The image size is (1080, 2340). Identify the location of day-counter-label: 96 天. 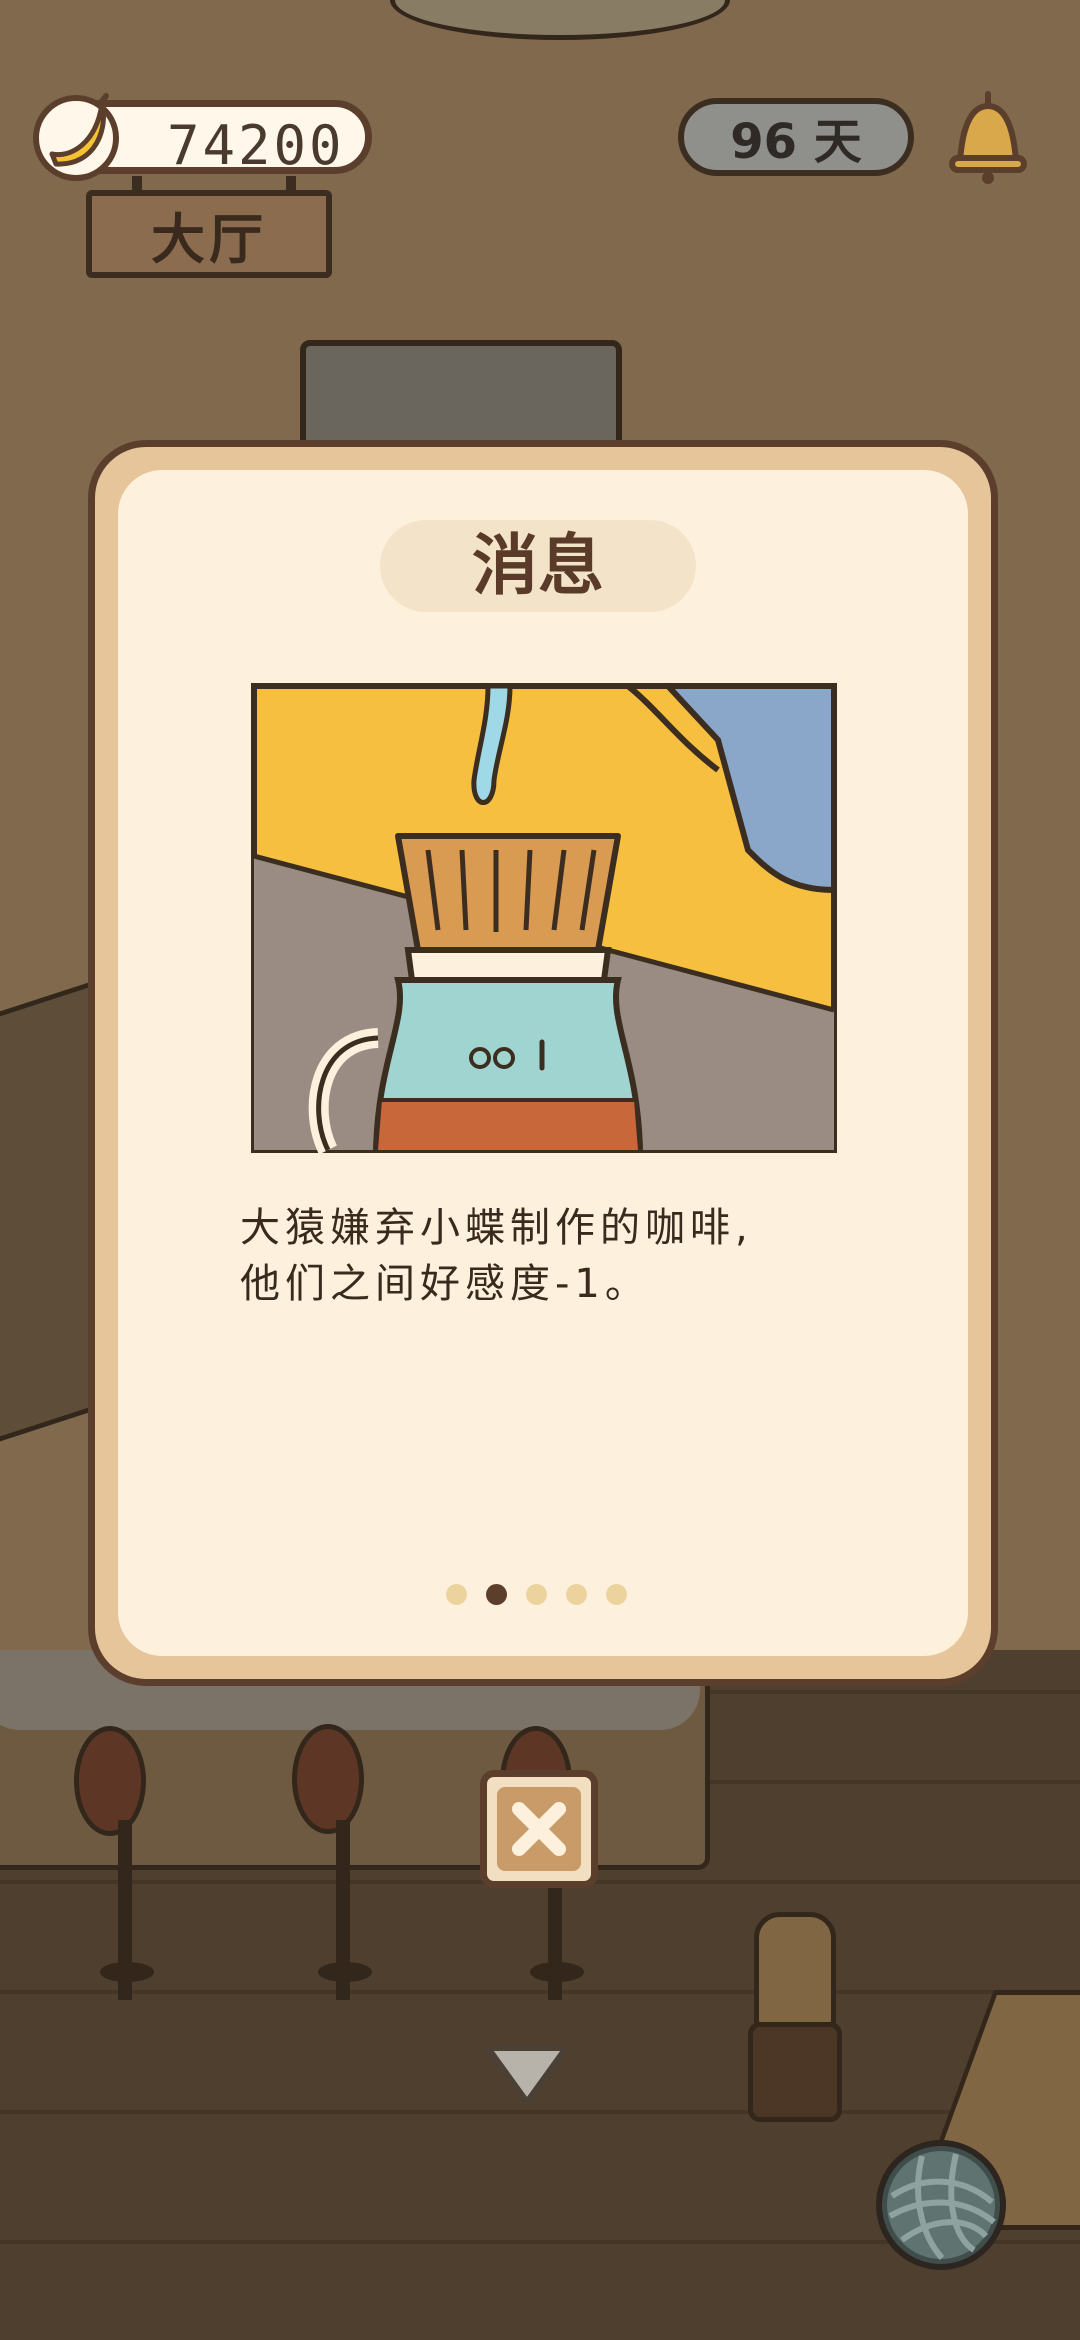
(796, 142).